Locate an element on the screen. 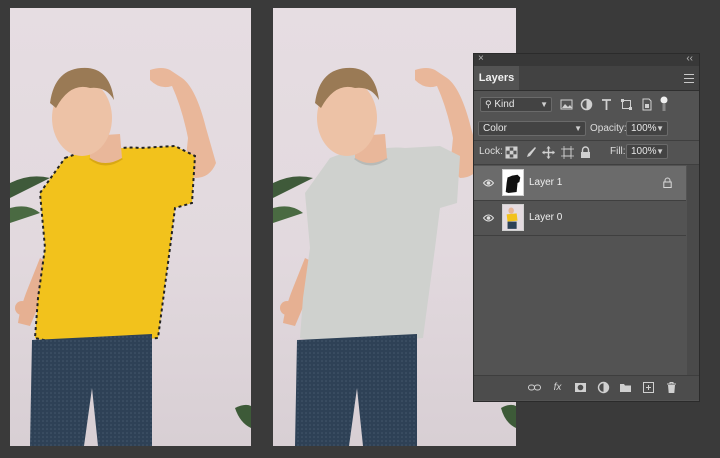 Image resolution: width=720 pixels, height=458 pixels. adjustment-layer-icon is located at coordinates (603, 387).